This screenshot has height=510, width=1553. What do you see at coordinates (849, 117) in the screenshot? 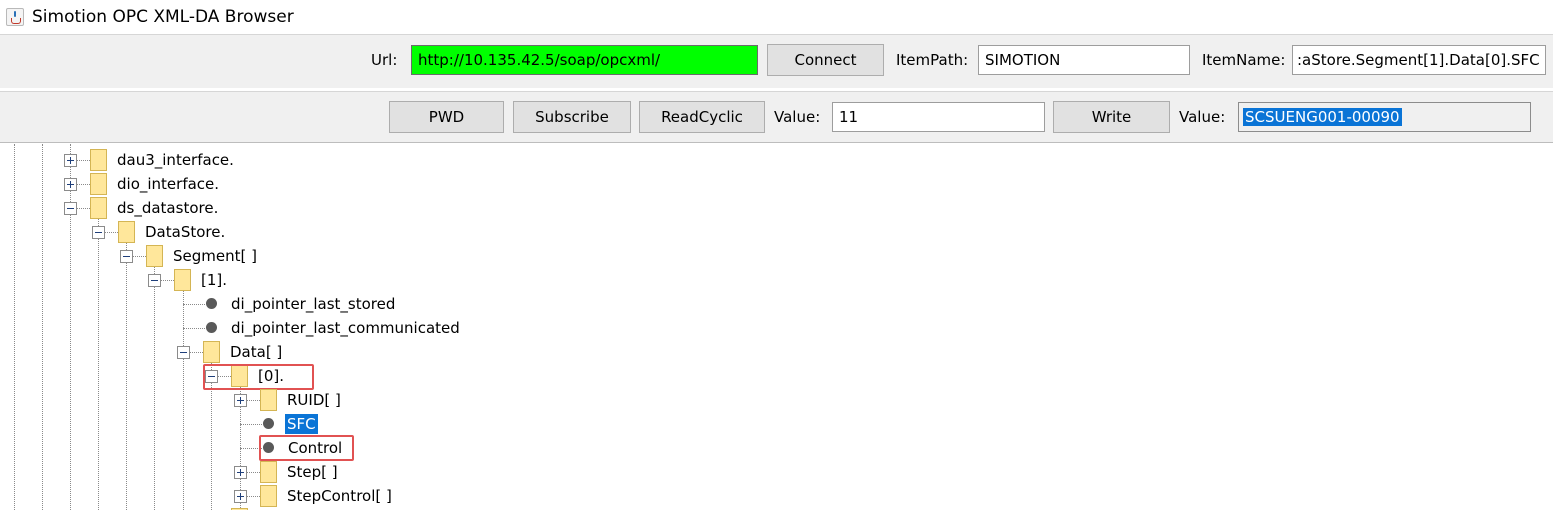
I see `value-input-text: 11` at bounding box center [849, 117].